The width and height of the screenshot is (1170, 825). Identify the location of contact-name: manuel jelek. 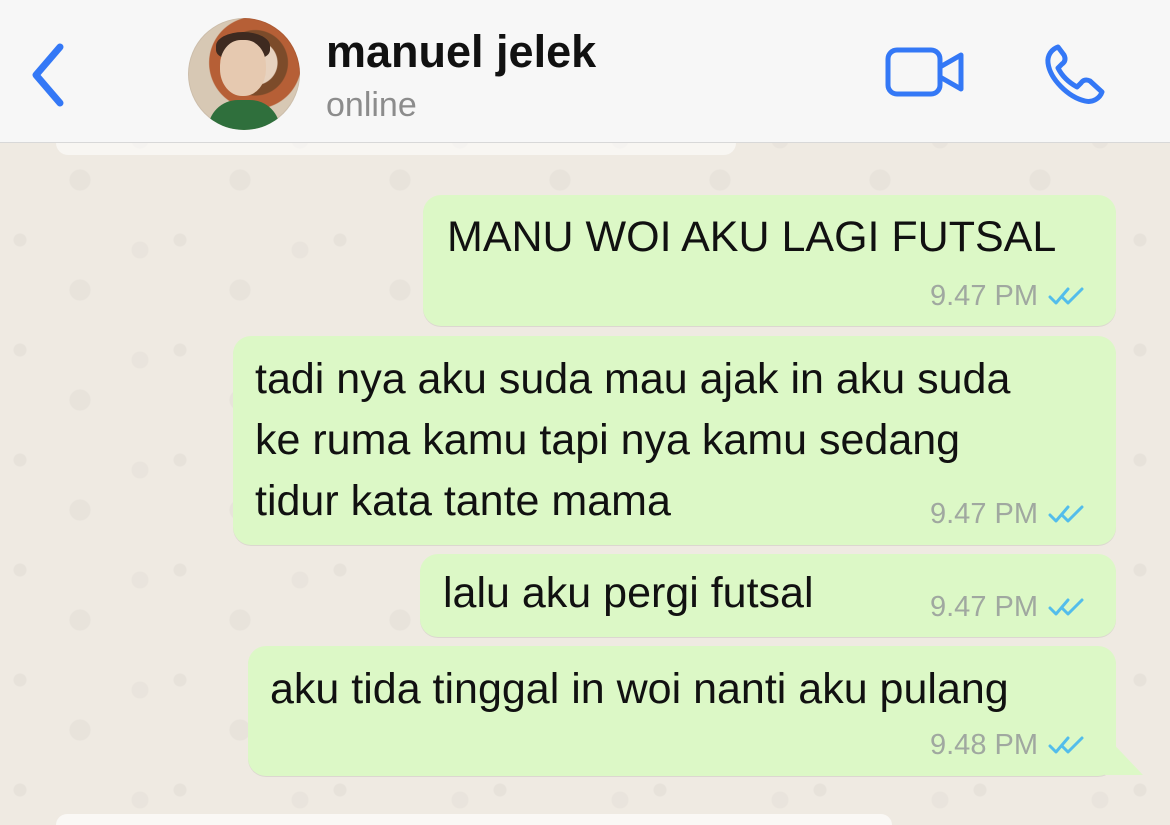
(461, 51).